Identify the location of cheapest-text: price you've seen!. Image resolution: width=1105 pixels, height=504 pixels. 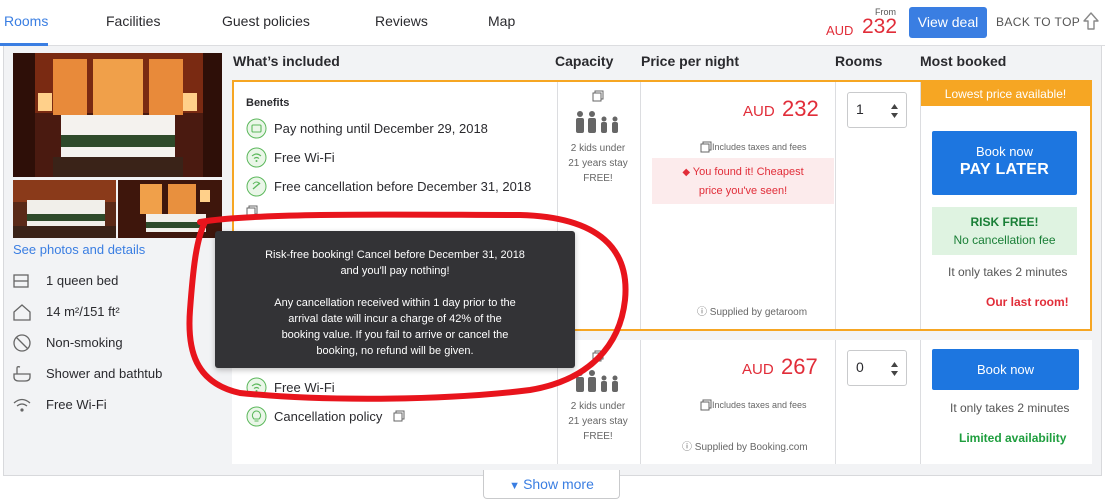
(743, 191).